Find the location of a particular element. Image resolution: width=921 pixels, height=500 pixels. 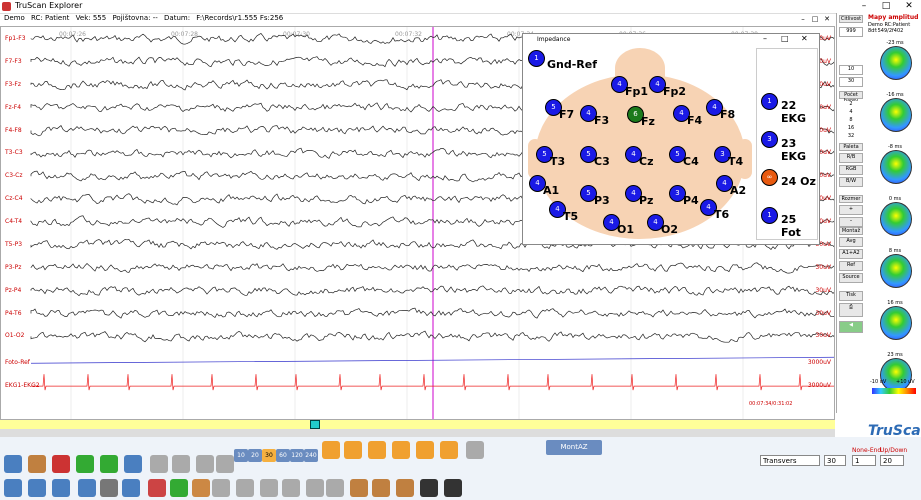

arrow-left-icon: ◀ is located at coordinates (851, 327).